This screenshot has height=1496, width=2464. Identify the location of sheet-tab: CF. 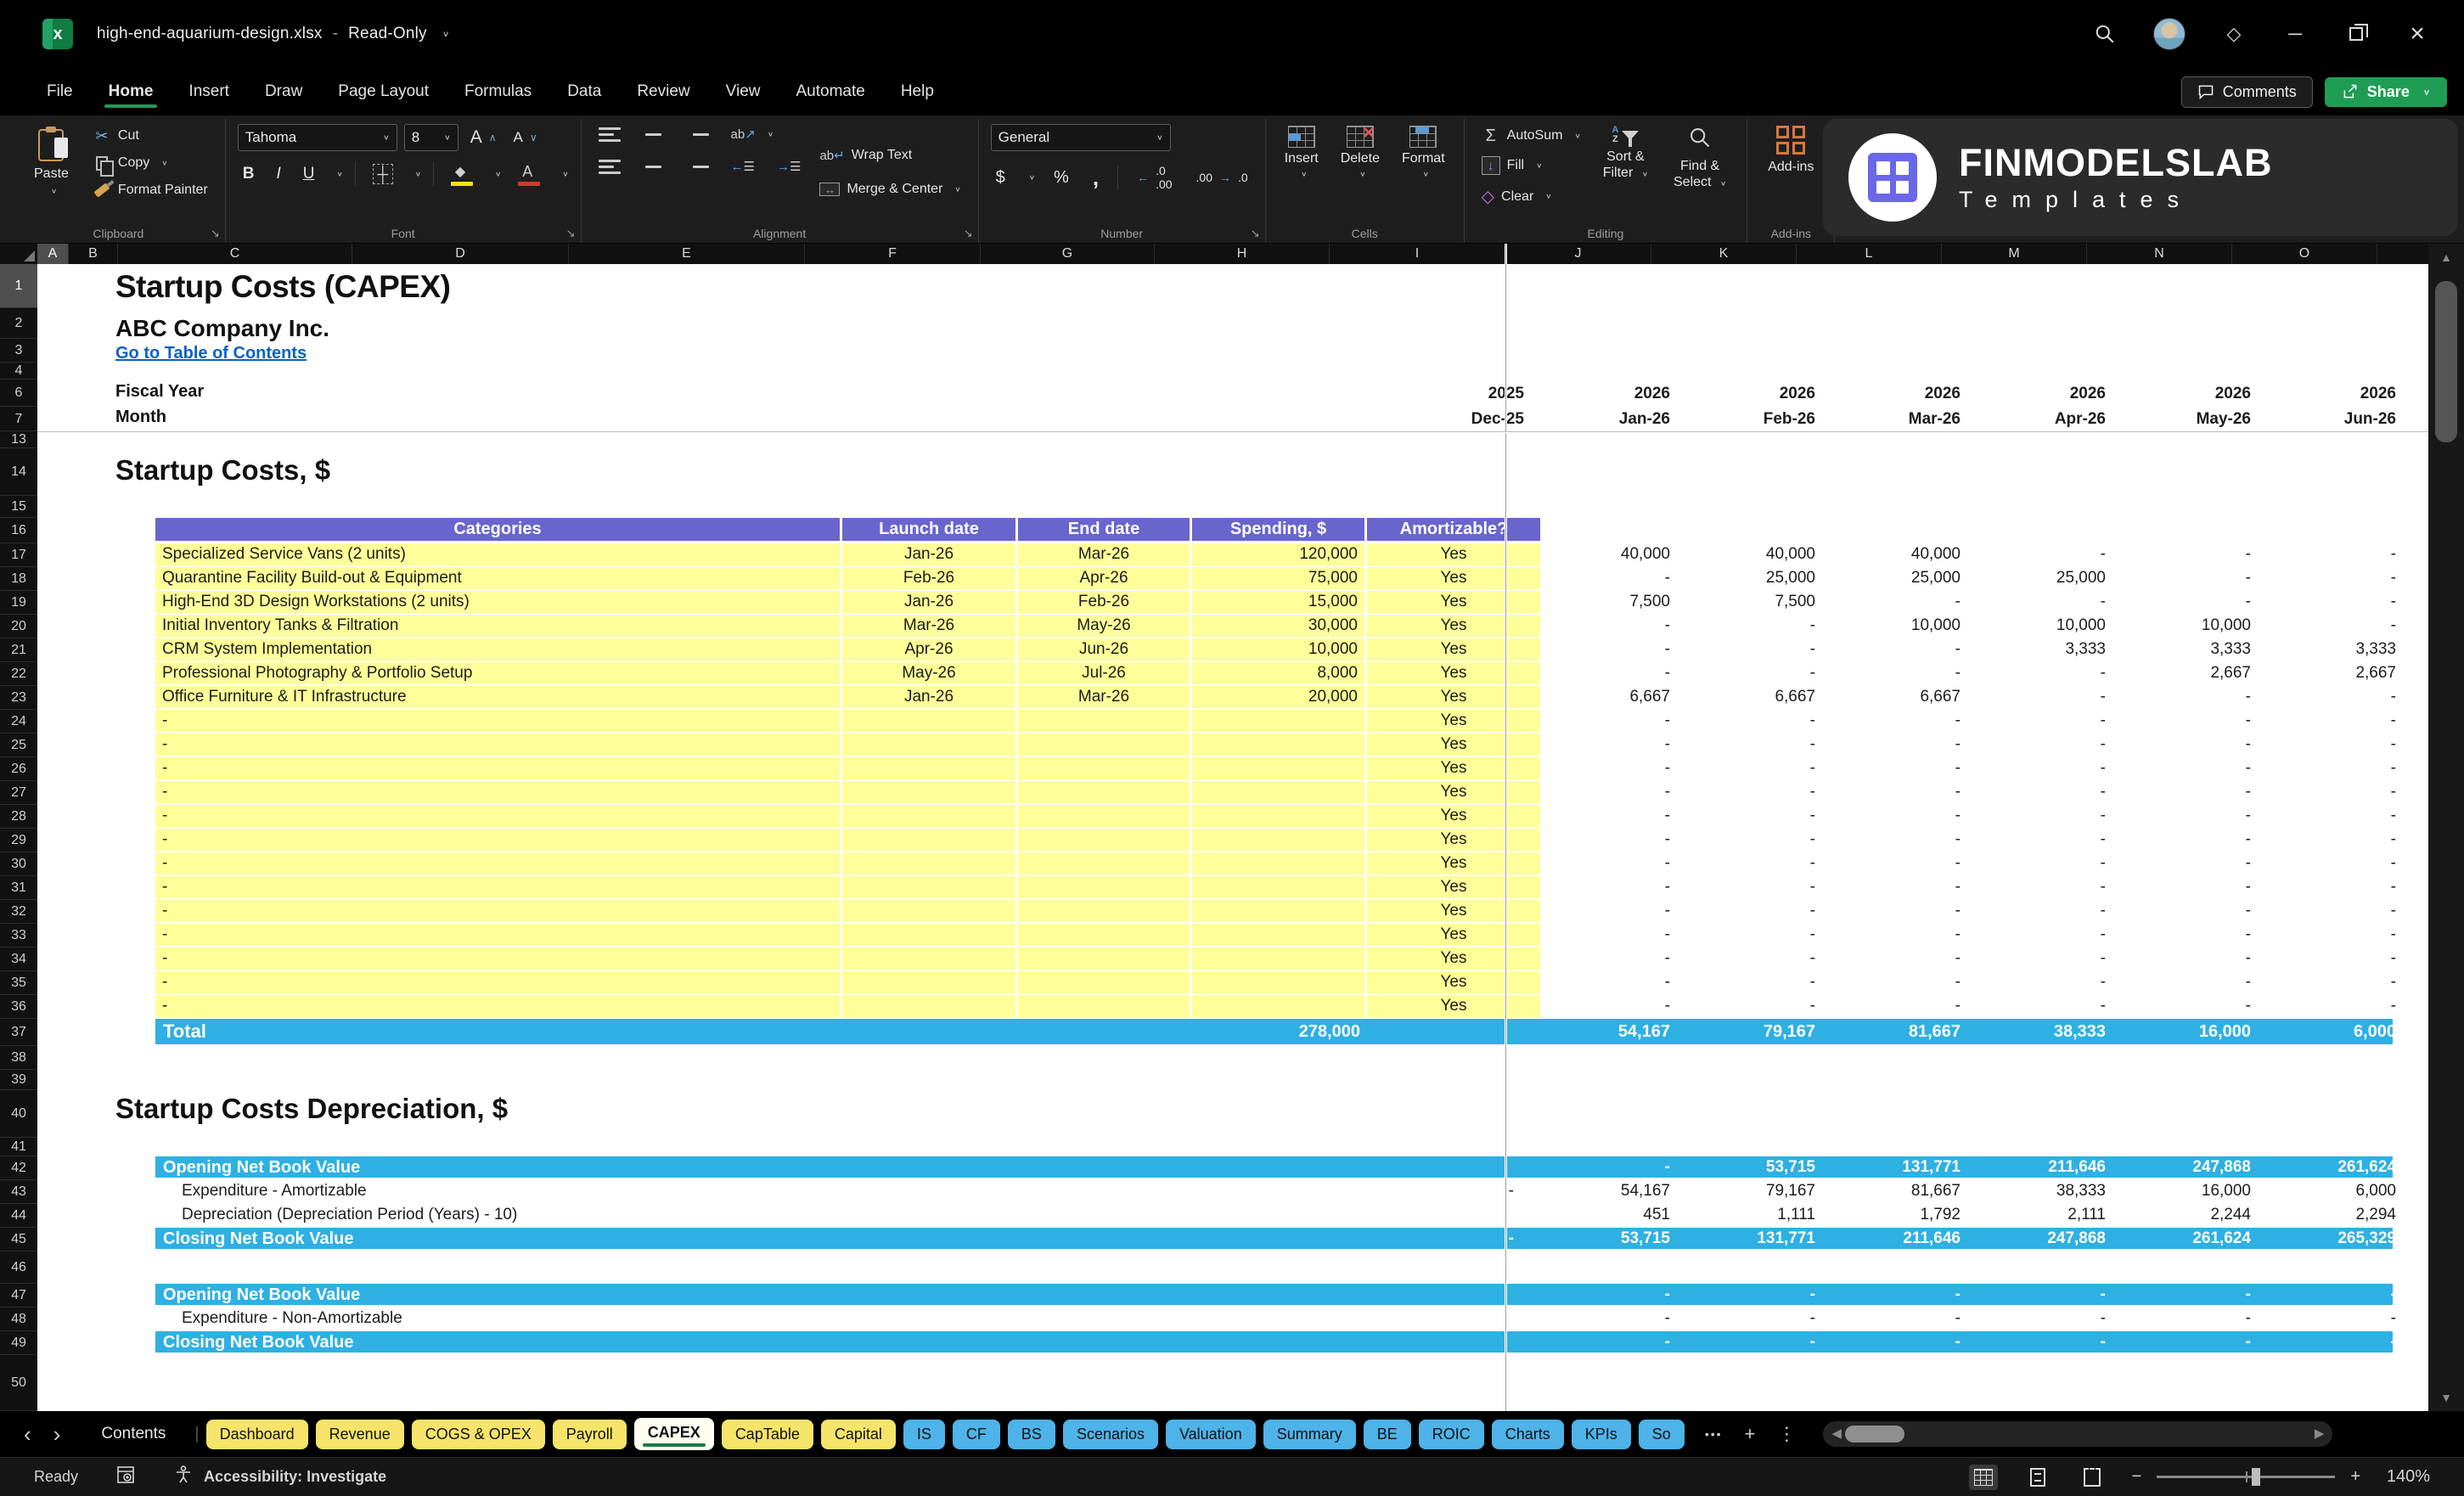
(976, 1434).